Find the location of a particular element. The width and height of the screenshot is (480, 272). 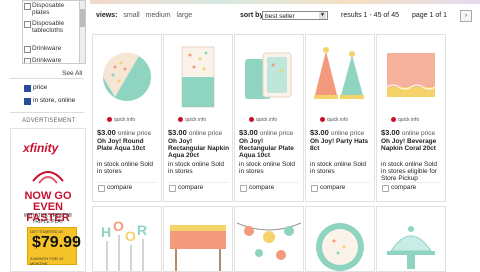

product-image: H O O R is located at coordinates (127, 239).